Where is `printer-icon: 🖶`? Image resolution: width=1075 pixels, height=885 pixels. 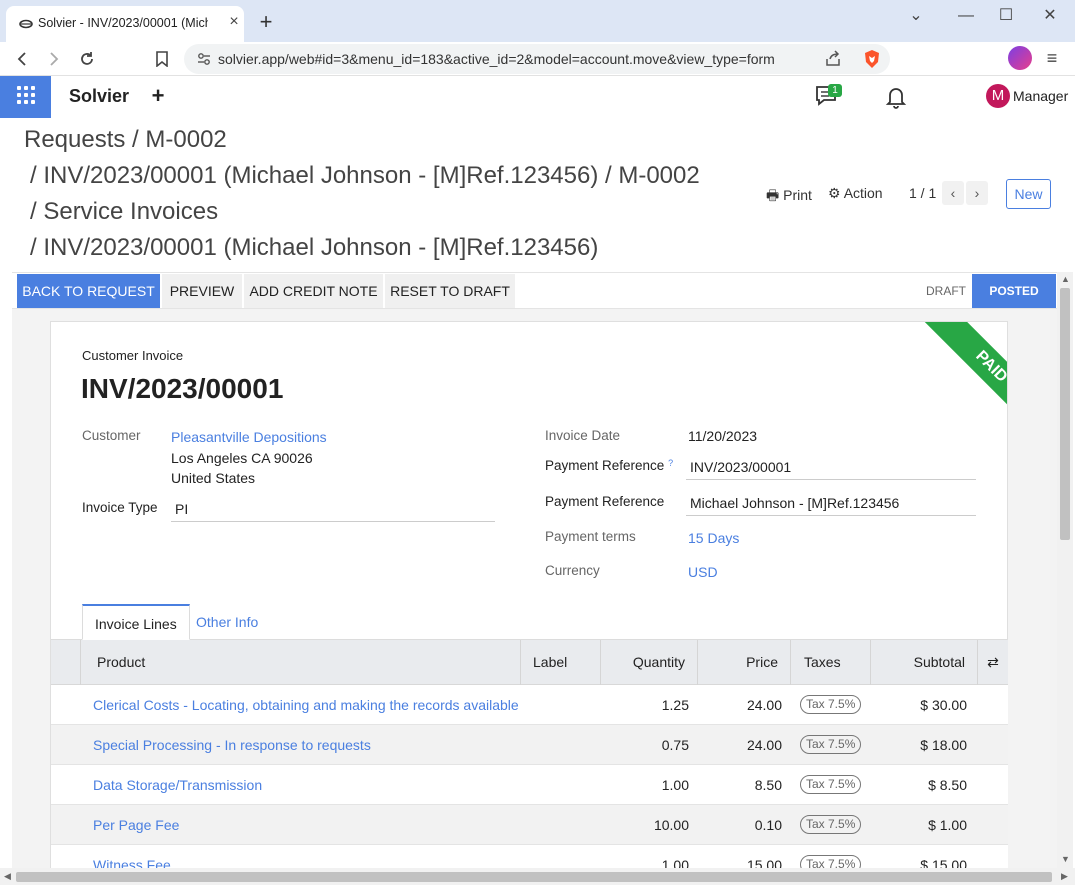 printer-icon: 🖶 is located at coordinates (773, 195).